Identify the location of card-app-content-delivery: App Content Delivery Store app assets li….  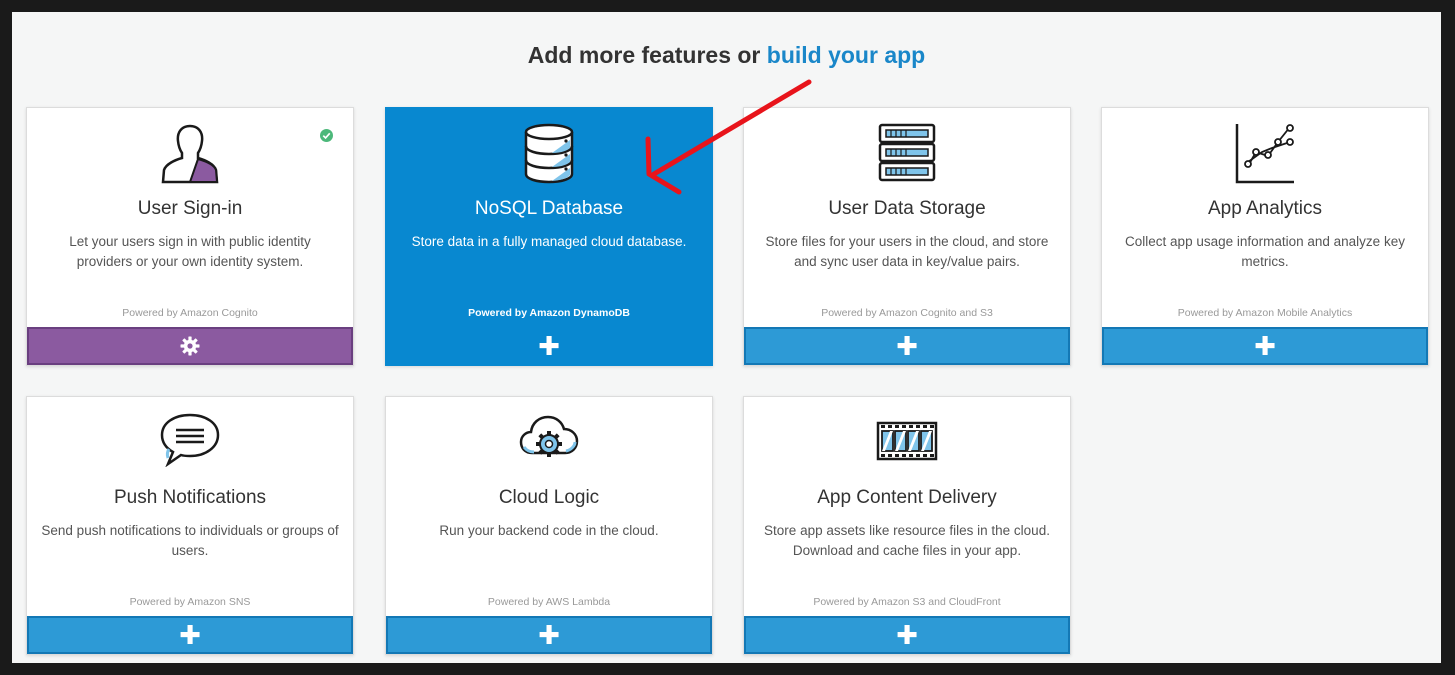
(907, 525).